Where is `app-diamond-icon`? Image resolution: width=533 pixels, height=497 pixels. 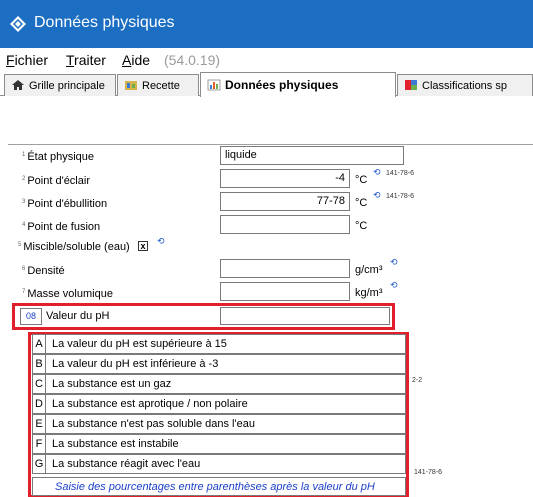
app-diamond-icon is located at coordinates (18, 24).